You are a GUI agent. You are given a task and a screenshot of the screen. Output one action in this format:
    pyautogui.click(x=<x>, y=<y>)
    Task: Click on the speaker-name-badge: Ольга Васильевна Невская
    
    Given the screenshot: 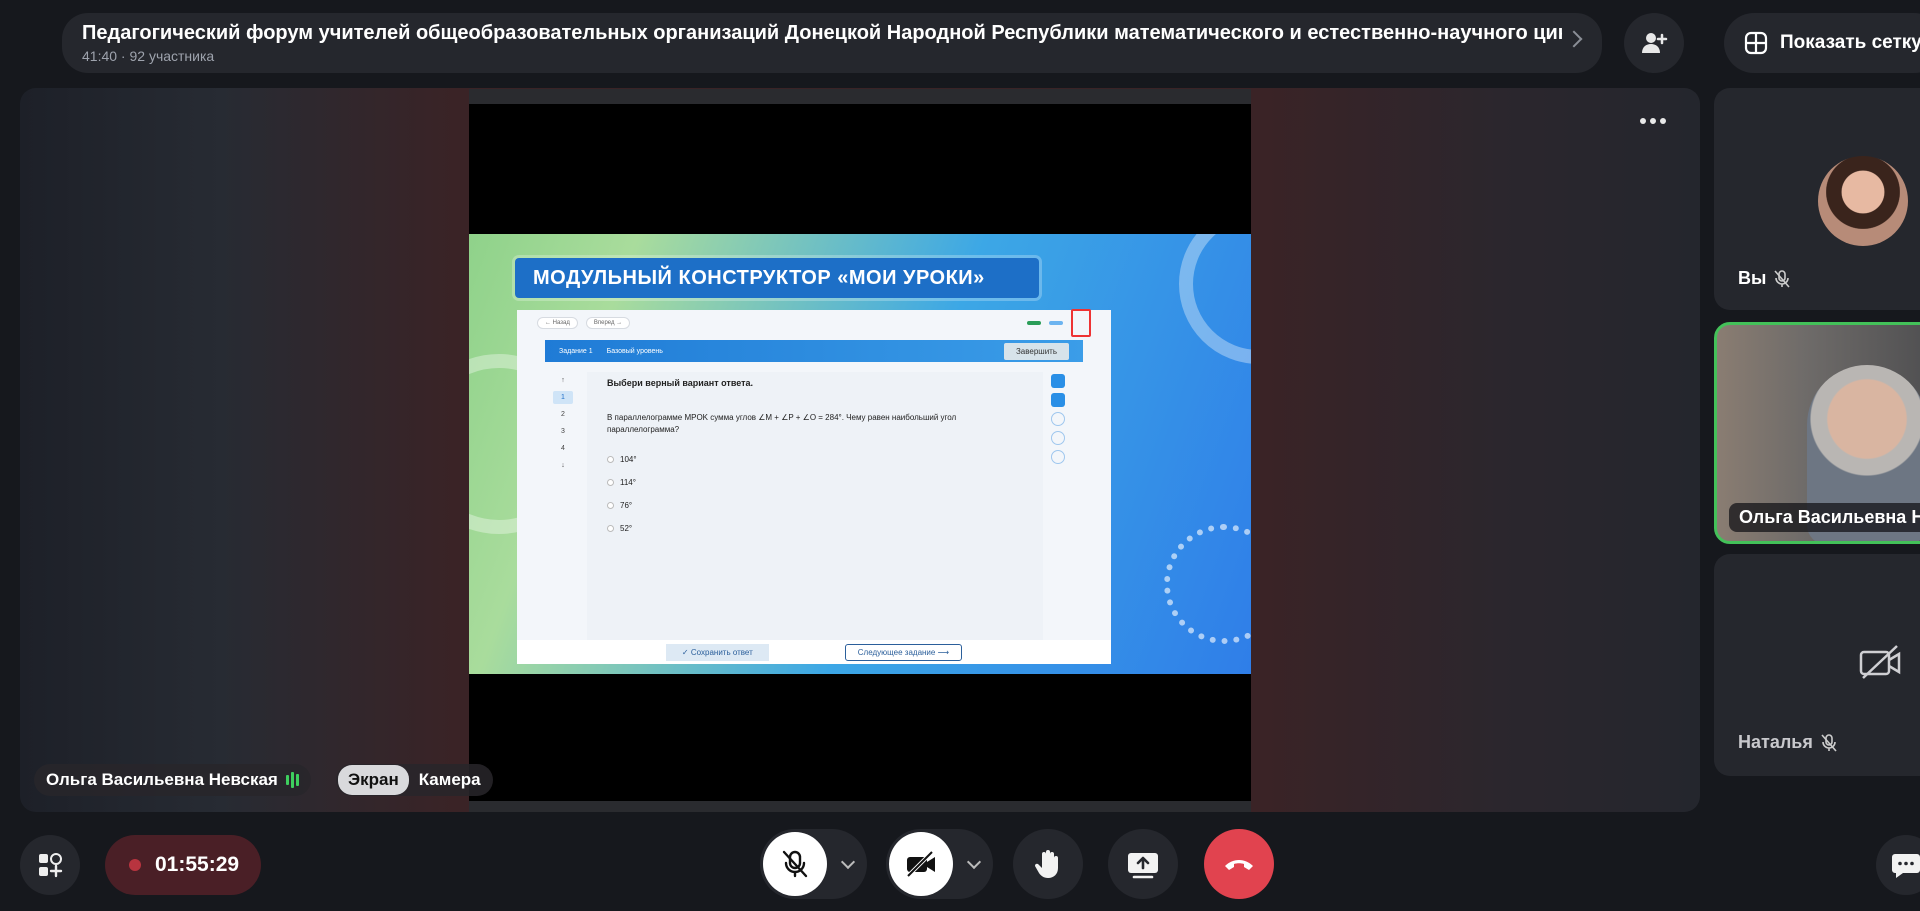 What is the action you would take?
    pyautogui.click(x=172, y=780)
    